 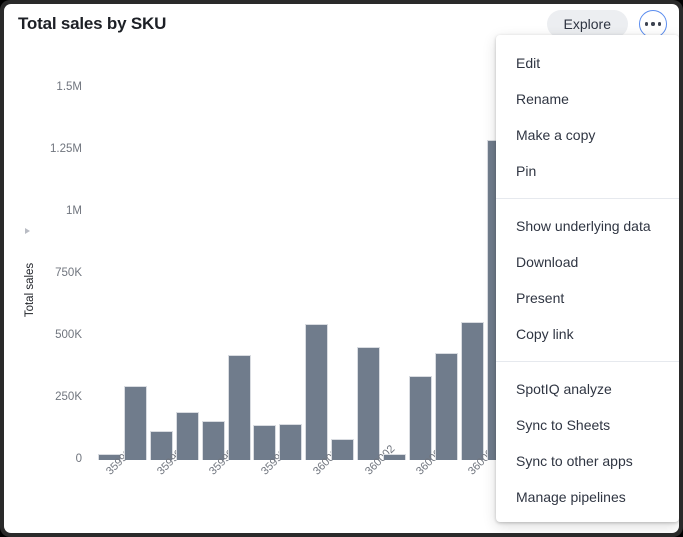 What do you see at coordinates (587, 24) in the screenshot?
I see `explore-button: Explore` at bounding box center [587, 24].